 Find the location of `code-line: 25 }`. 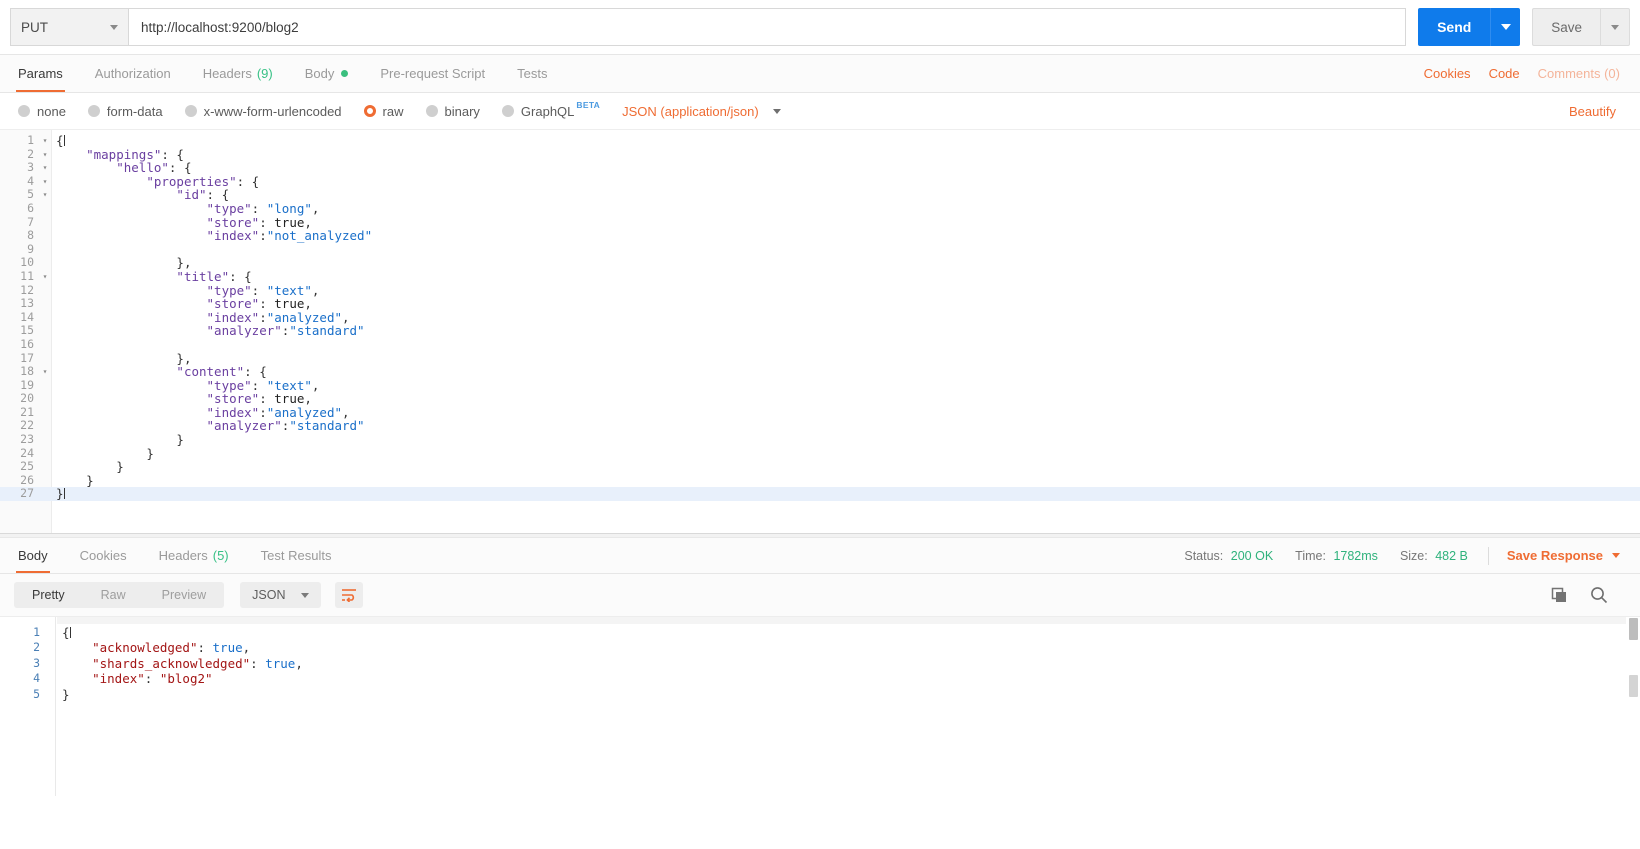

code-line: 25 } is located at coordinates (820, 467).